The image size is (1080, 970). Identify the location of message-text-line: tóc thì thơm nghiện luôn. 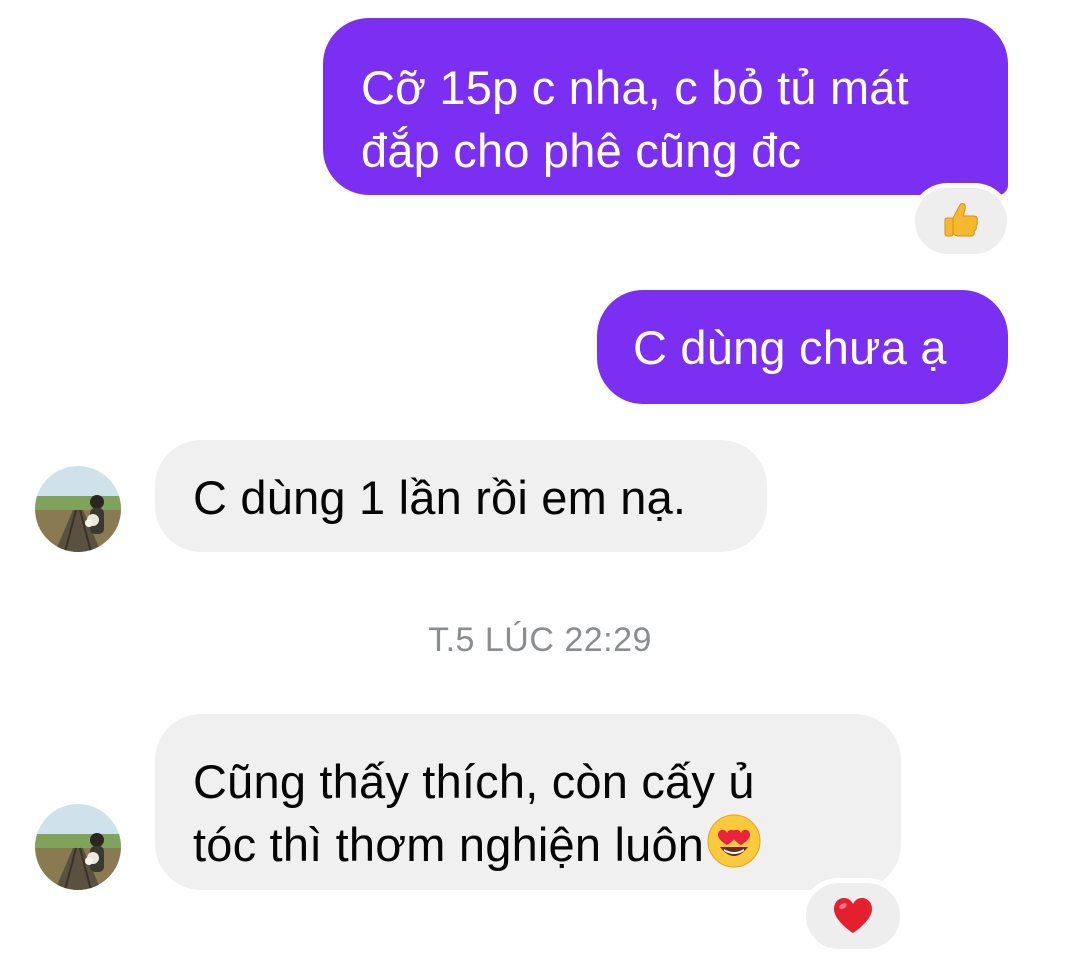
(449, 844).